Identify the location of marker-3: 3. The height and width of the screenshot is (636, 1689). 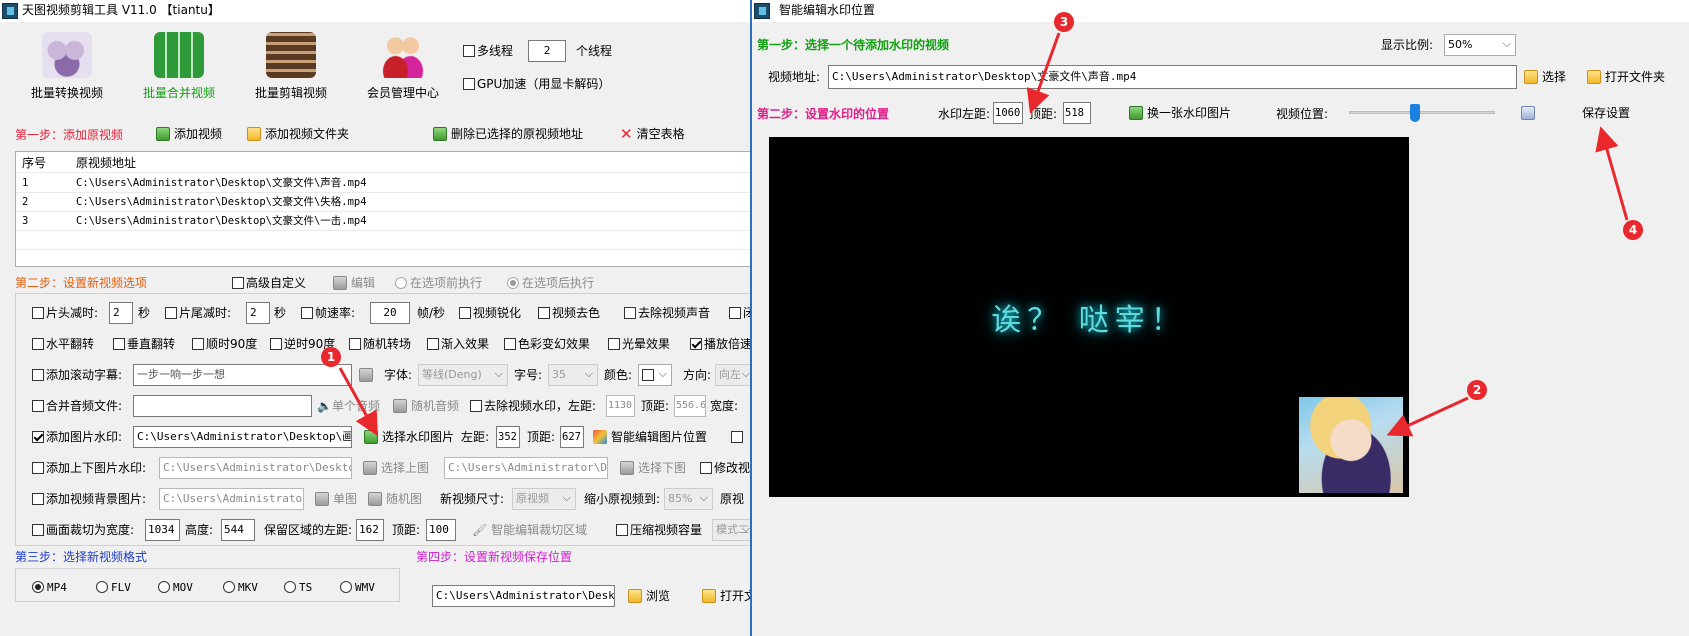
(1064, 22).